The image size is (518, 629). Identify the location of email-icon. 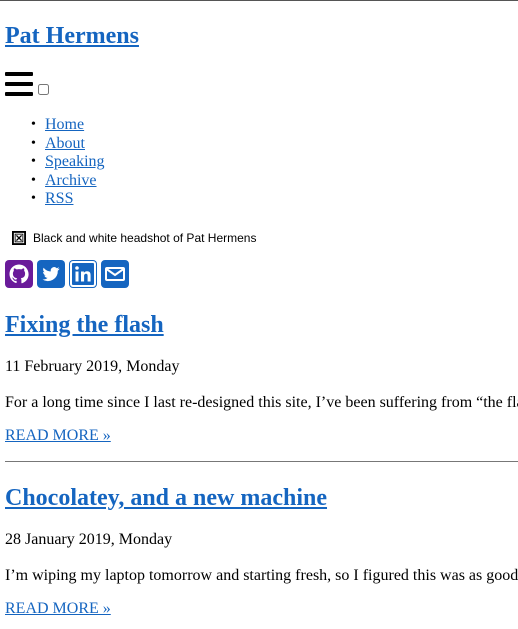
(115, 274).